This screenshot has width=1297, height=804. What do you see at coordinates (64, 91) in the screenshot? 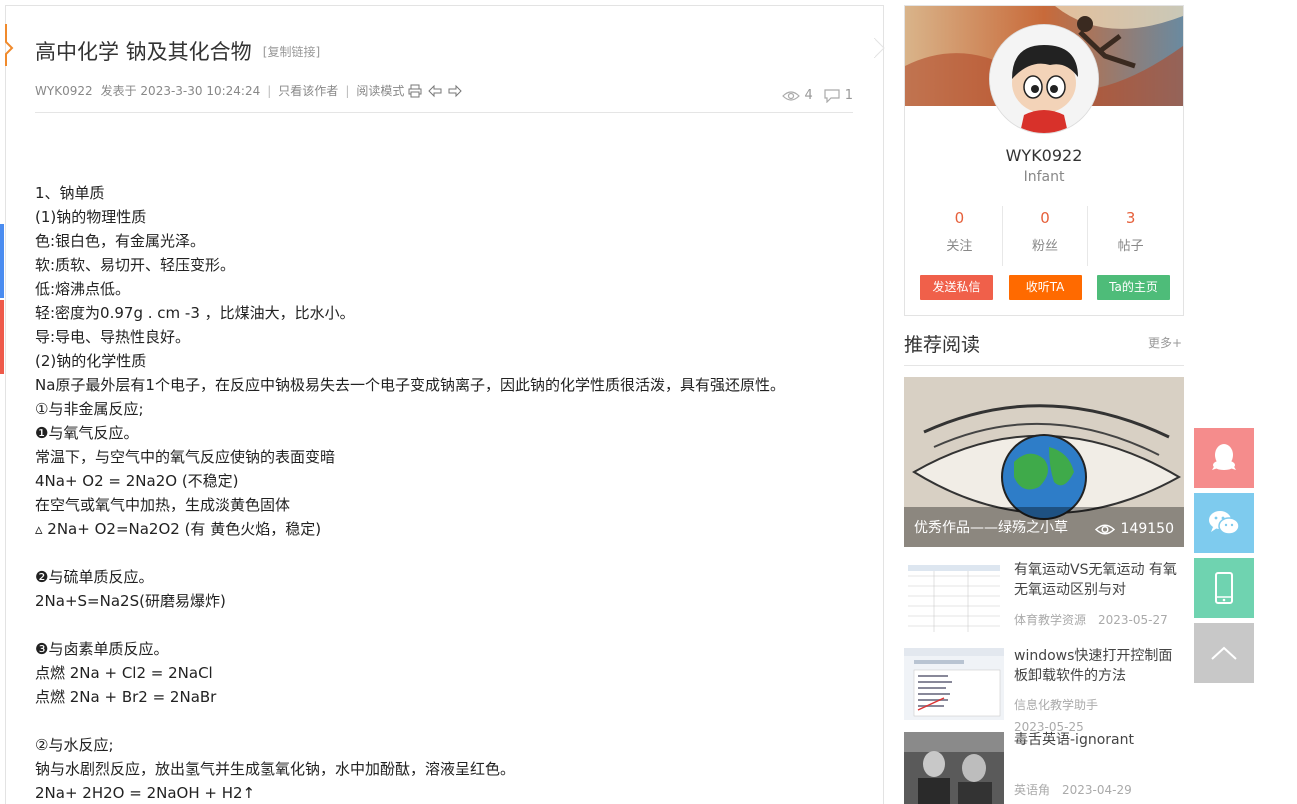
I see `author-link: WYK0922` at bounding box center [64, 91].